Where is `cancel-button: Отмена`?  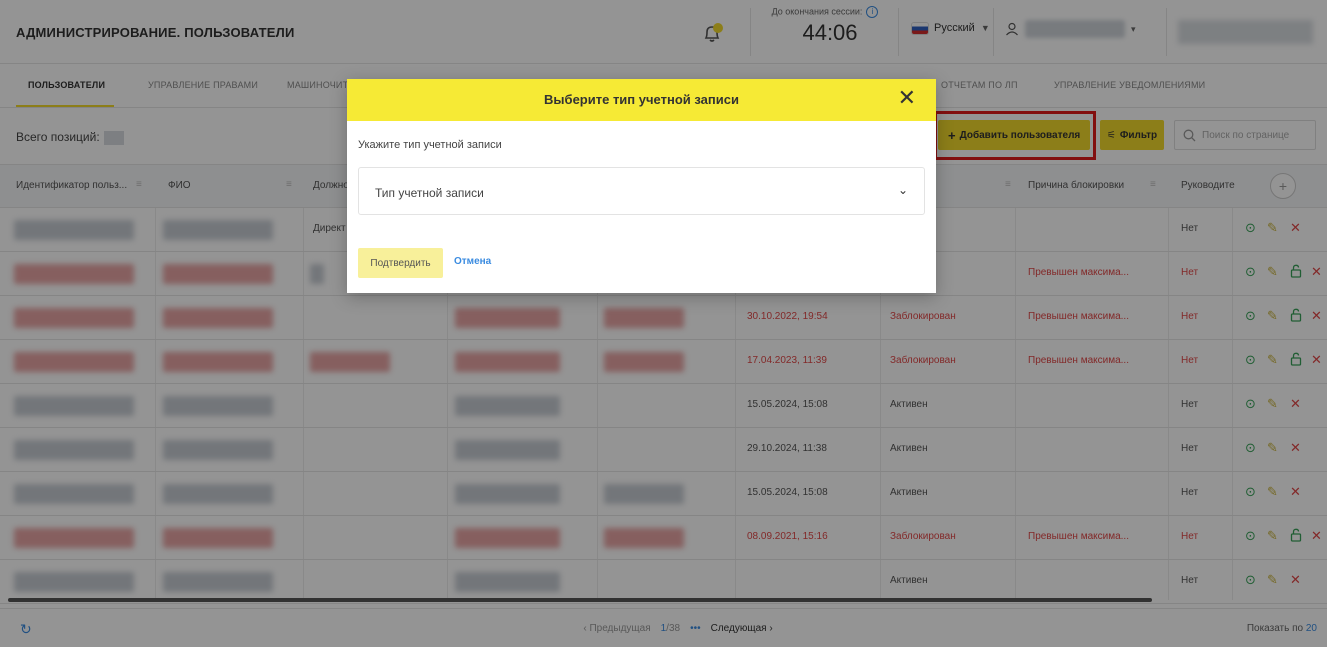
cancel-button: Отмена is located at coordinates (472, 261).